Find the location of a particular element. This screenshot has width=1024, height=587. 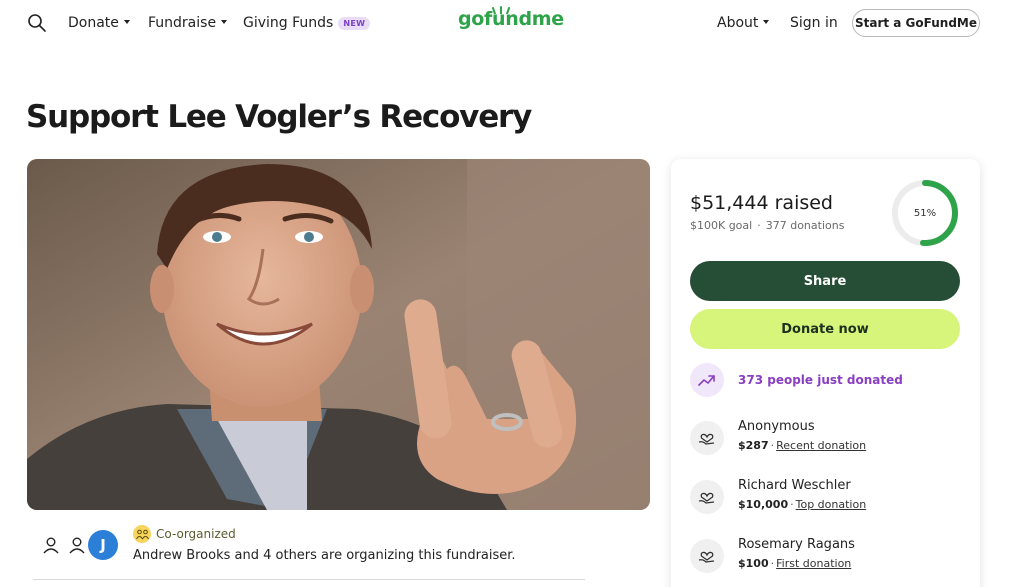

sign-in-label: Sign in is located at coordinates (814, 23).